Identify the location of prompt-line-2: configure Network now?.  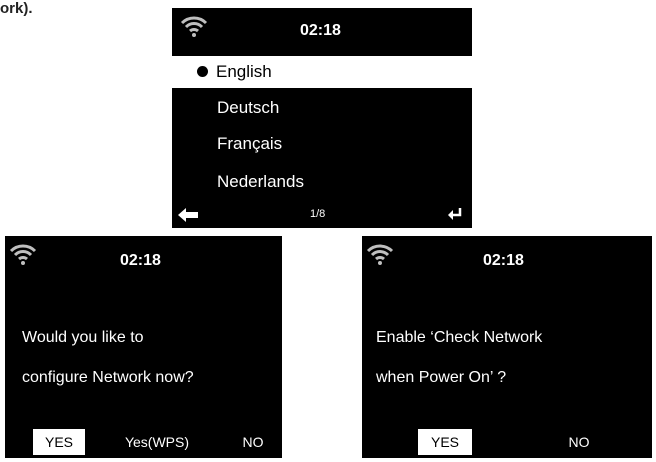
(108, 377).